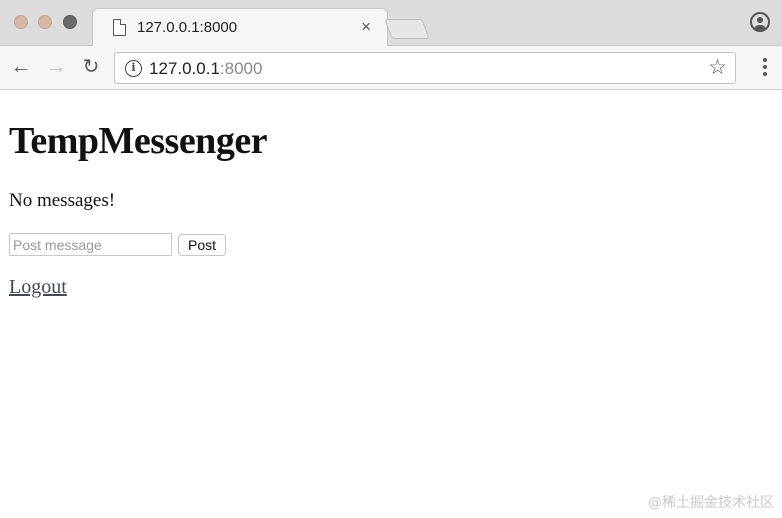 The width and height of the screenshot is (782, 518). What do you see at coordinates (21, 68) in the screenshot?
I see `back-arrow-icon: ←` at bounding box center [21, 68].